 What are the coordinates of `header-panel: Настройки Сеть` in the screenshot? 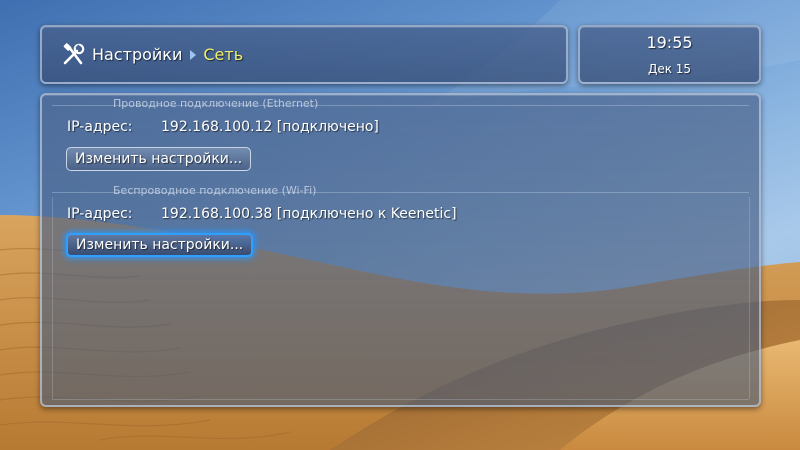 It's located at (304, 54).